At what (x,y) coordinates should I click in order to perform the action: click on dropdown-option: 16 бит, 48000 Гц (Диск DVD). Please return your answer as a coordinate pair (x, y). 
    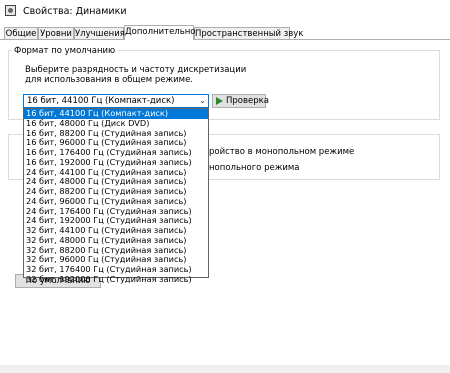
    Looking at the image, I should click on (116, 124).